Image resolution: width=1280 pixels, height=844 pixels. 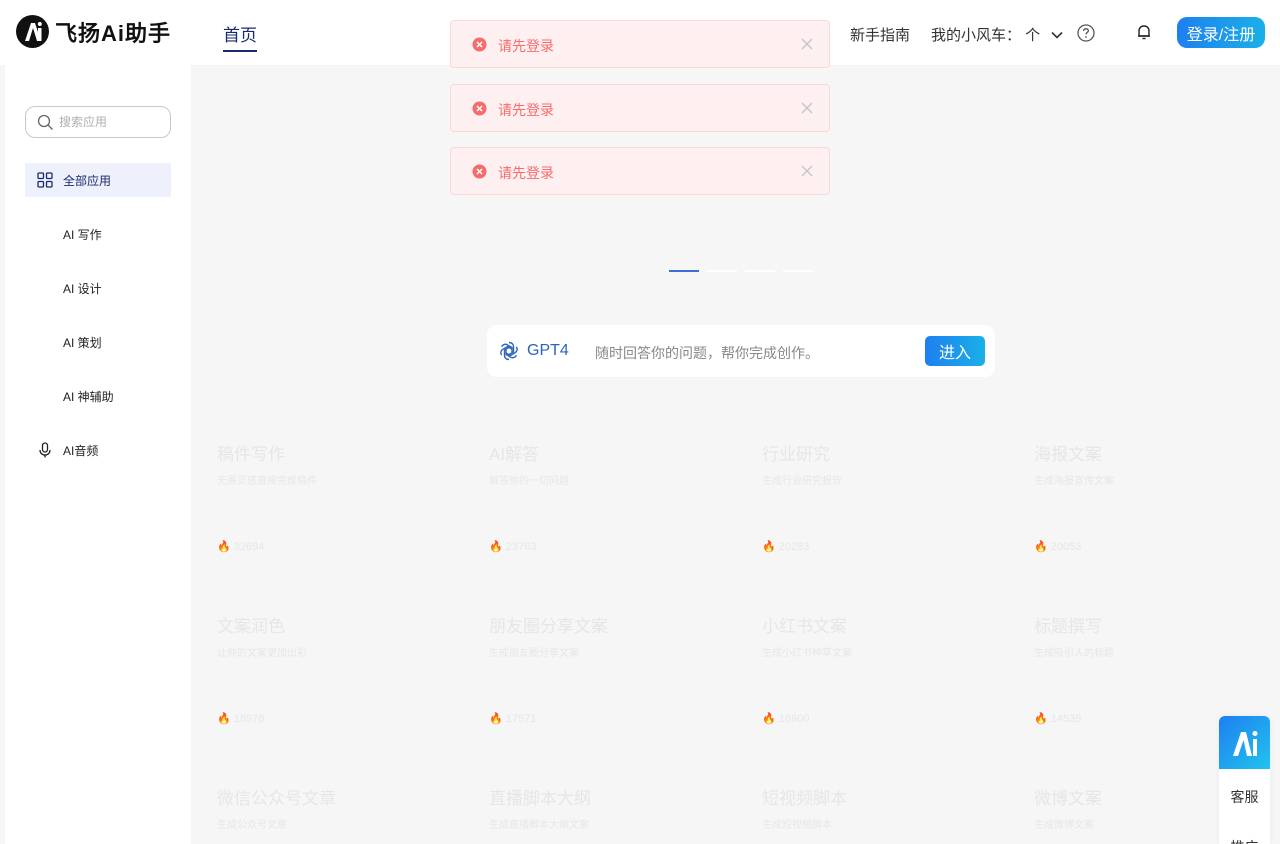 What do you see at coordinates (113, 33) in the screenshot?
I see `logo-text: 飞扬Ai助手` at bounding box center [113, 33].